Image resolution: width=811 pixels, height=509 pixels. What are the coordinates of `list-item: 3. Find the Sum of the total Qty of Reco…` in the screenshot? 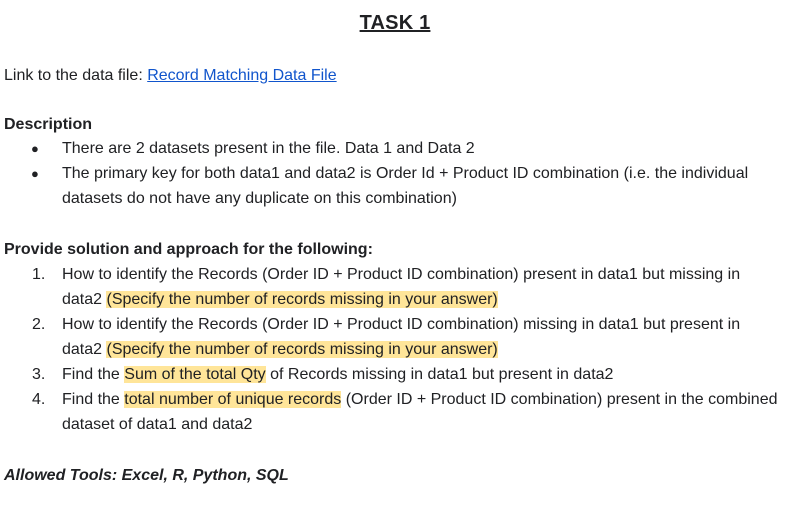 It's located at (391, 374).